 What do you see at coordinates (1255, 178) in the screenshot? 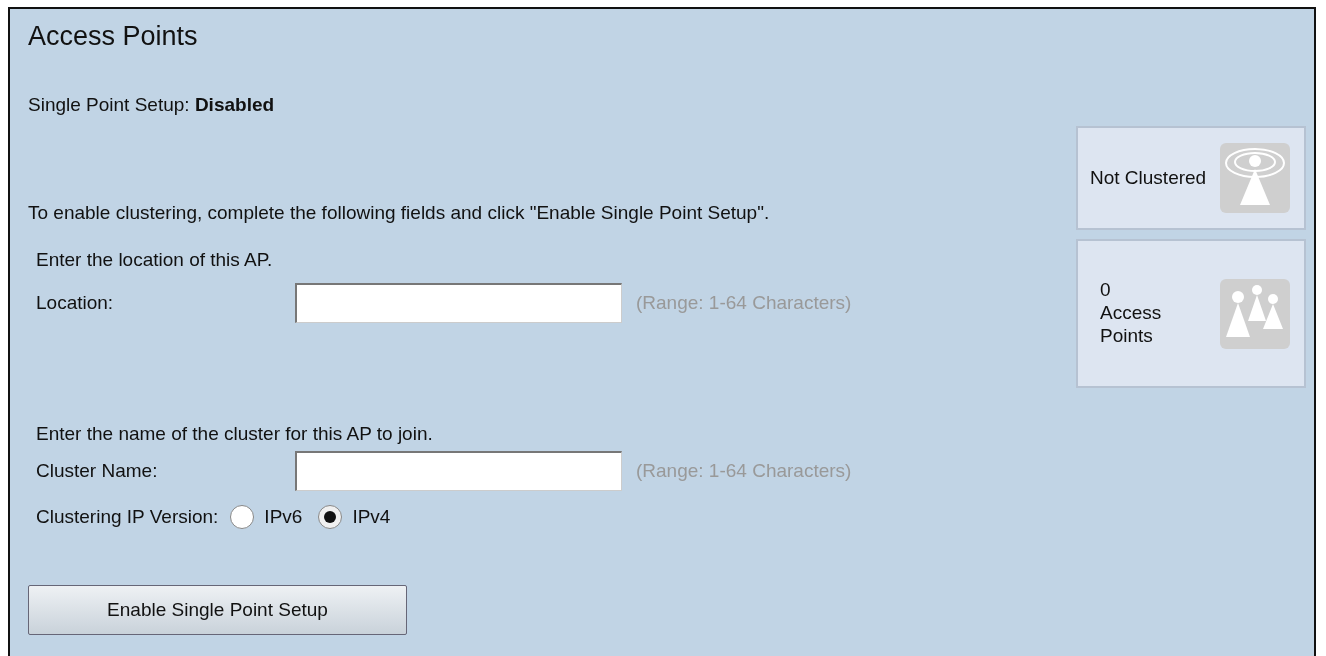
I see `antenna-icon` at bounding box center [1255, 178].